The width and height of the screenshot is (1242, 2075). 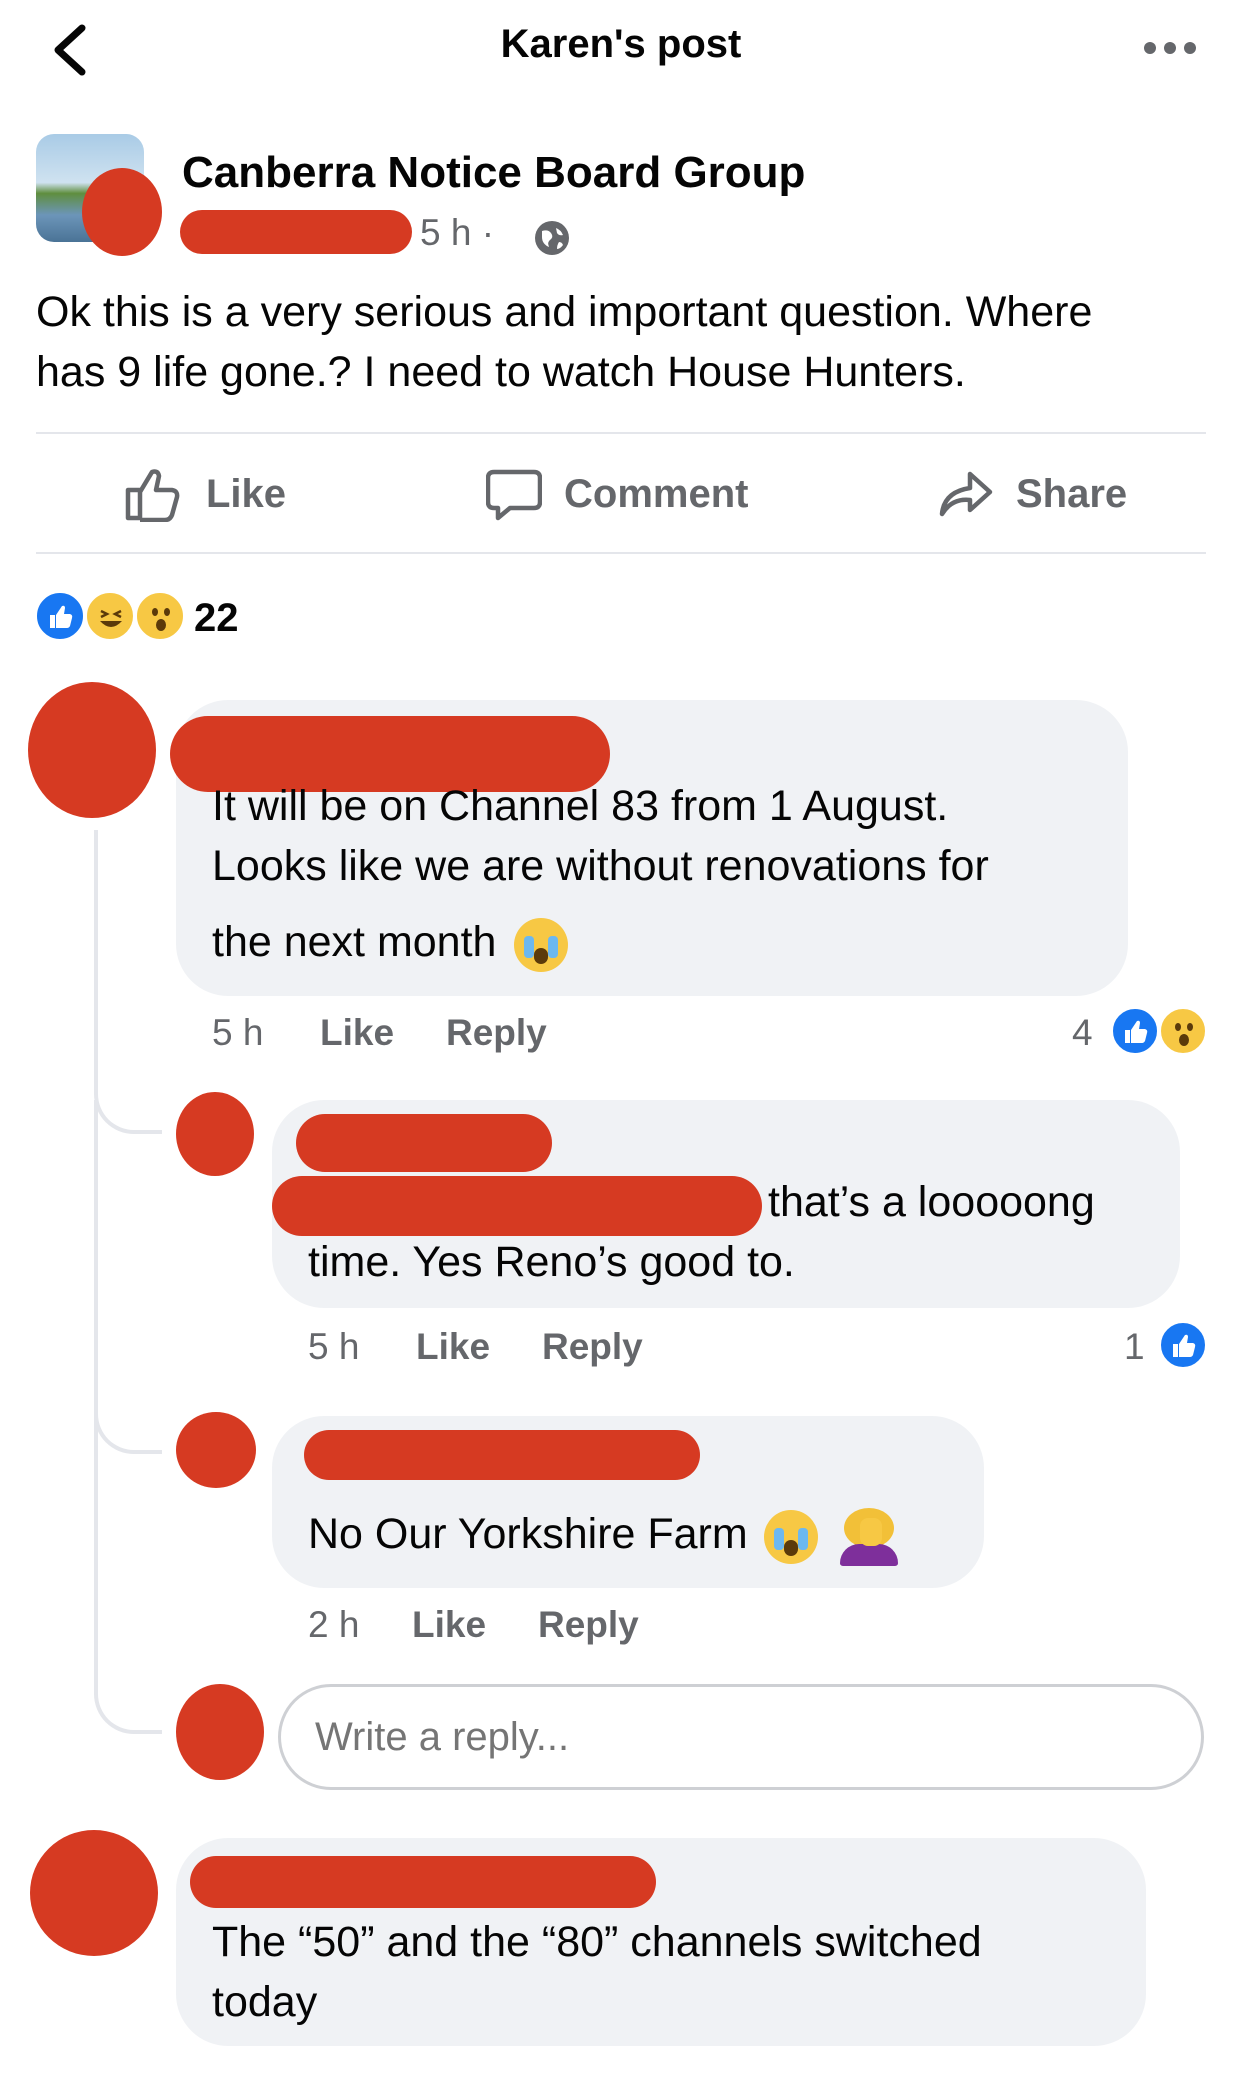 What do you see at coordinates (246, 494) in the screenshot?
I see `like-label: Like` at bounding box center [246, 494].